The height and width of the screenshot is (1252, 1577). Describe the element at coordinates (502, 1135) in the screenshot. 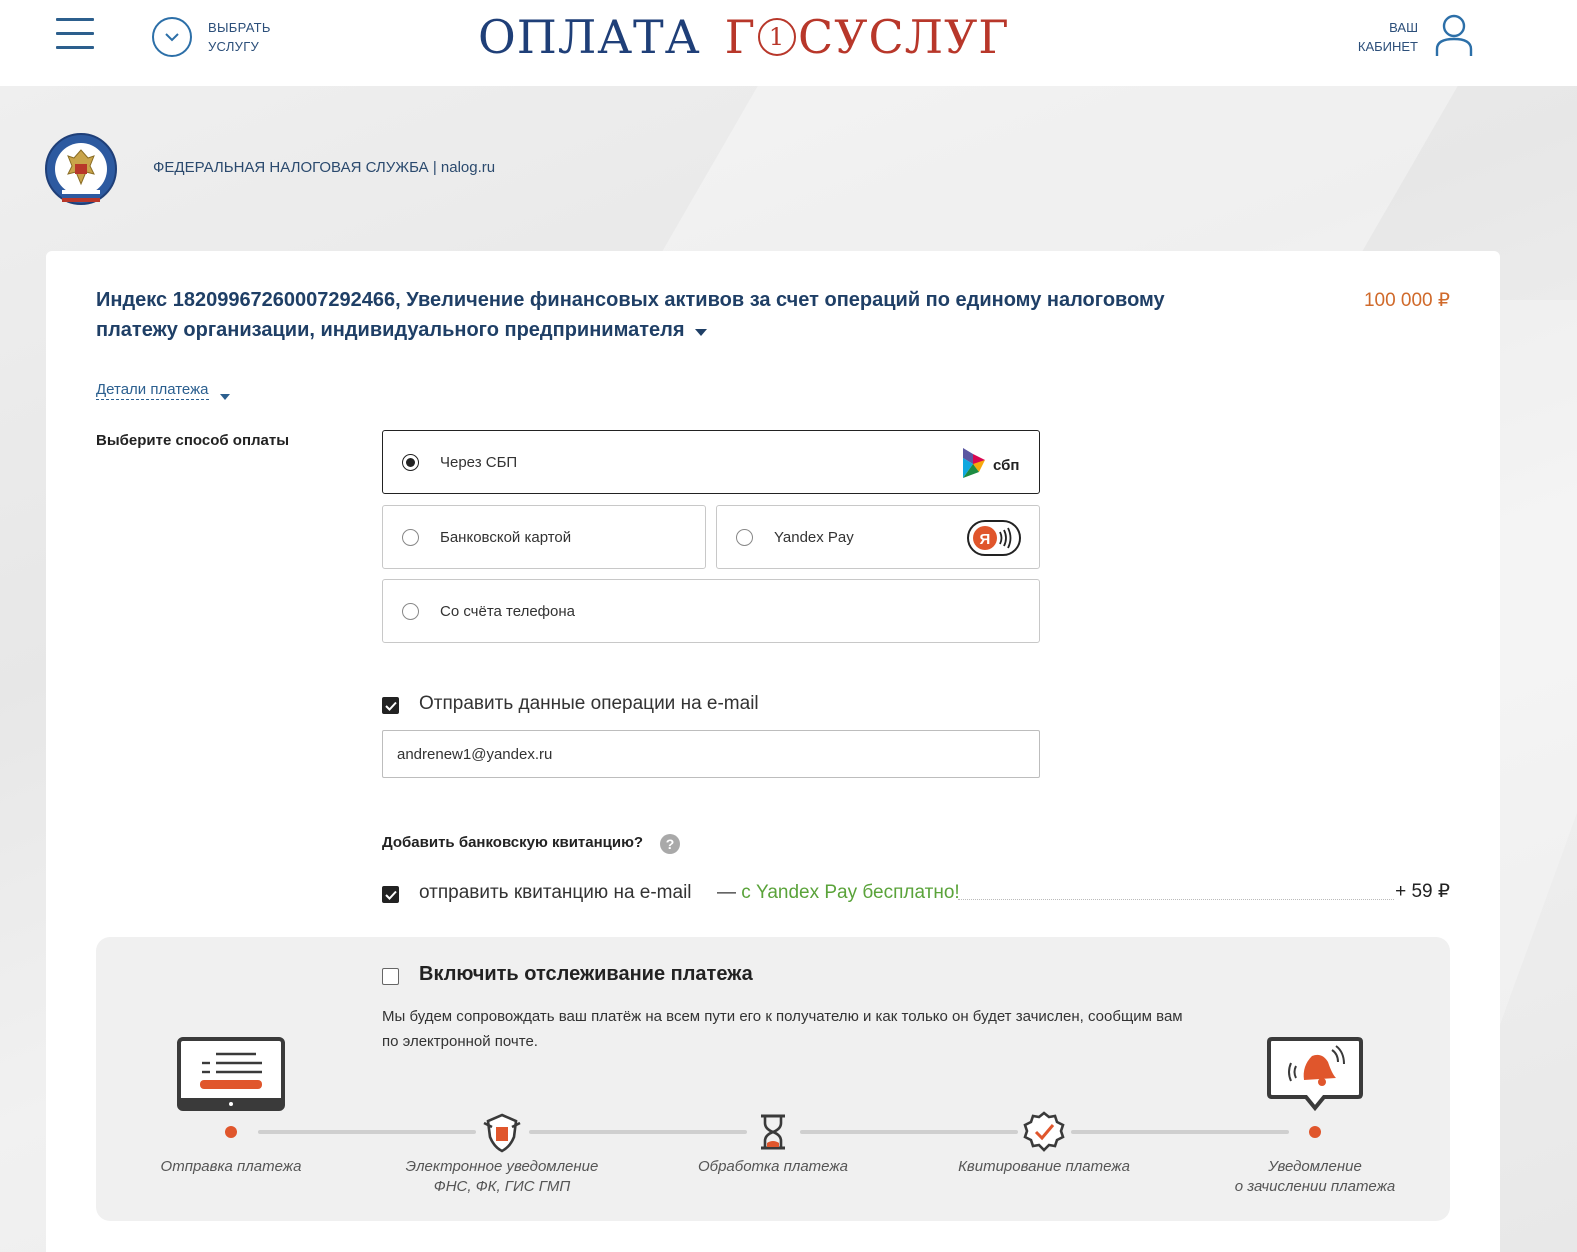

I see `shield-icon` at that location.